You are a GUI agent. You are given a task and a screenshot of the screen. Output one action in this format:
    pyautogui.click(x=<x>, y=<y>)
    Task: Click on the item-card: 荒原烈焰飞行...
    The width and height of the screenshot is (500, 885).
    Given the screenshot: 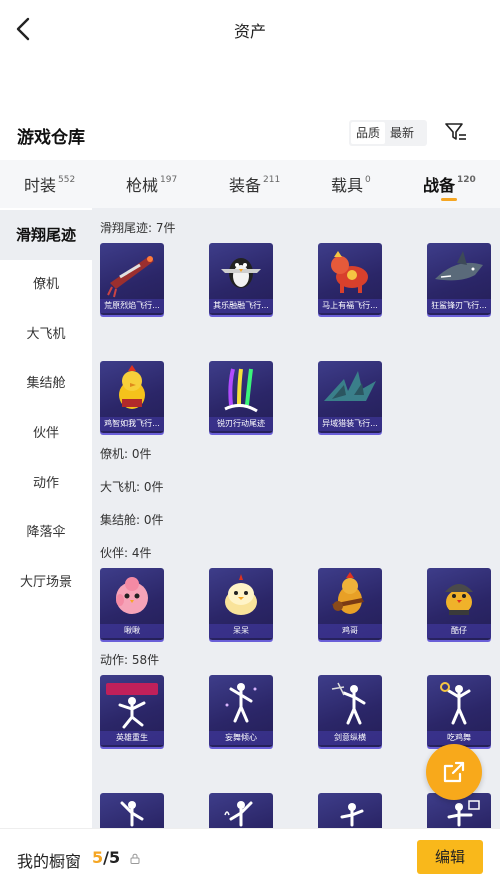 What is the action you would take?
    pyautogui.click(x=132, y=279)
    